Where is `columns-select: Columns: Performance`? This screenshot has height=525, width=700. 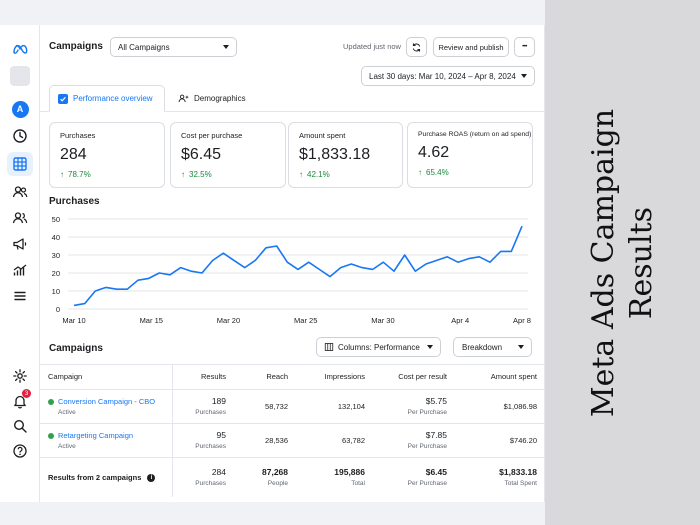 columns-select: Columns: Performance is located at coordinates (378, 347).